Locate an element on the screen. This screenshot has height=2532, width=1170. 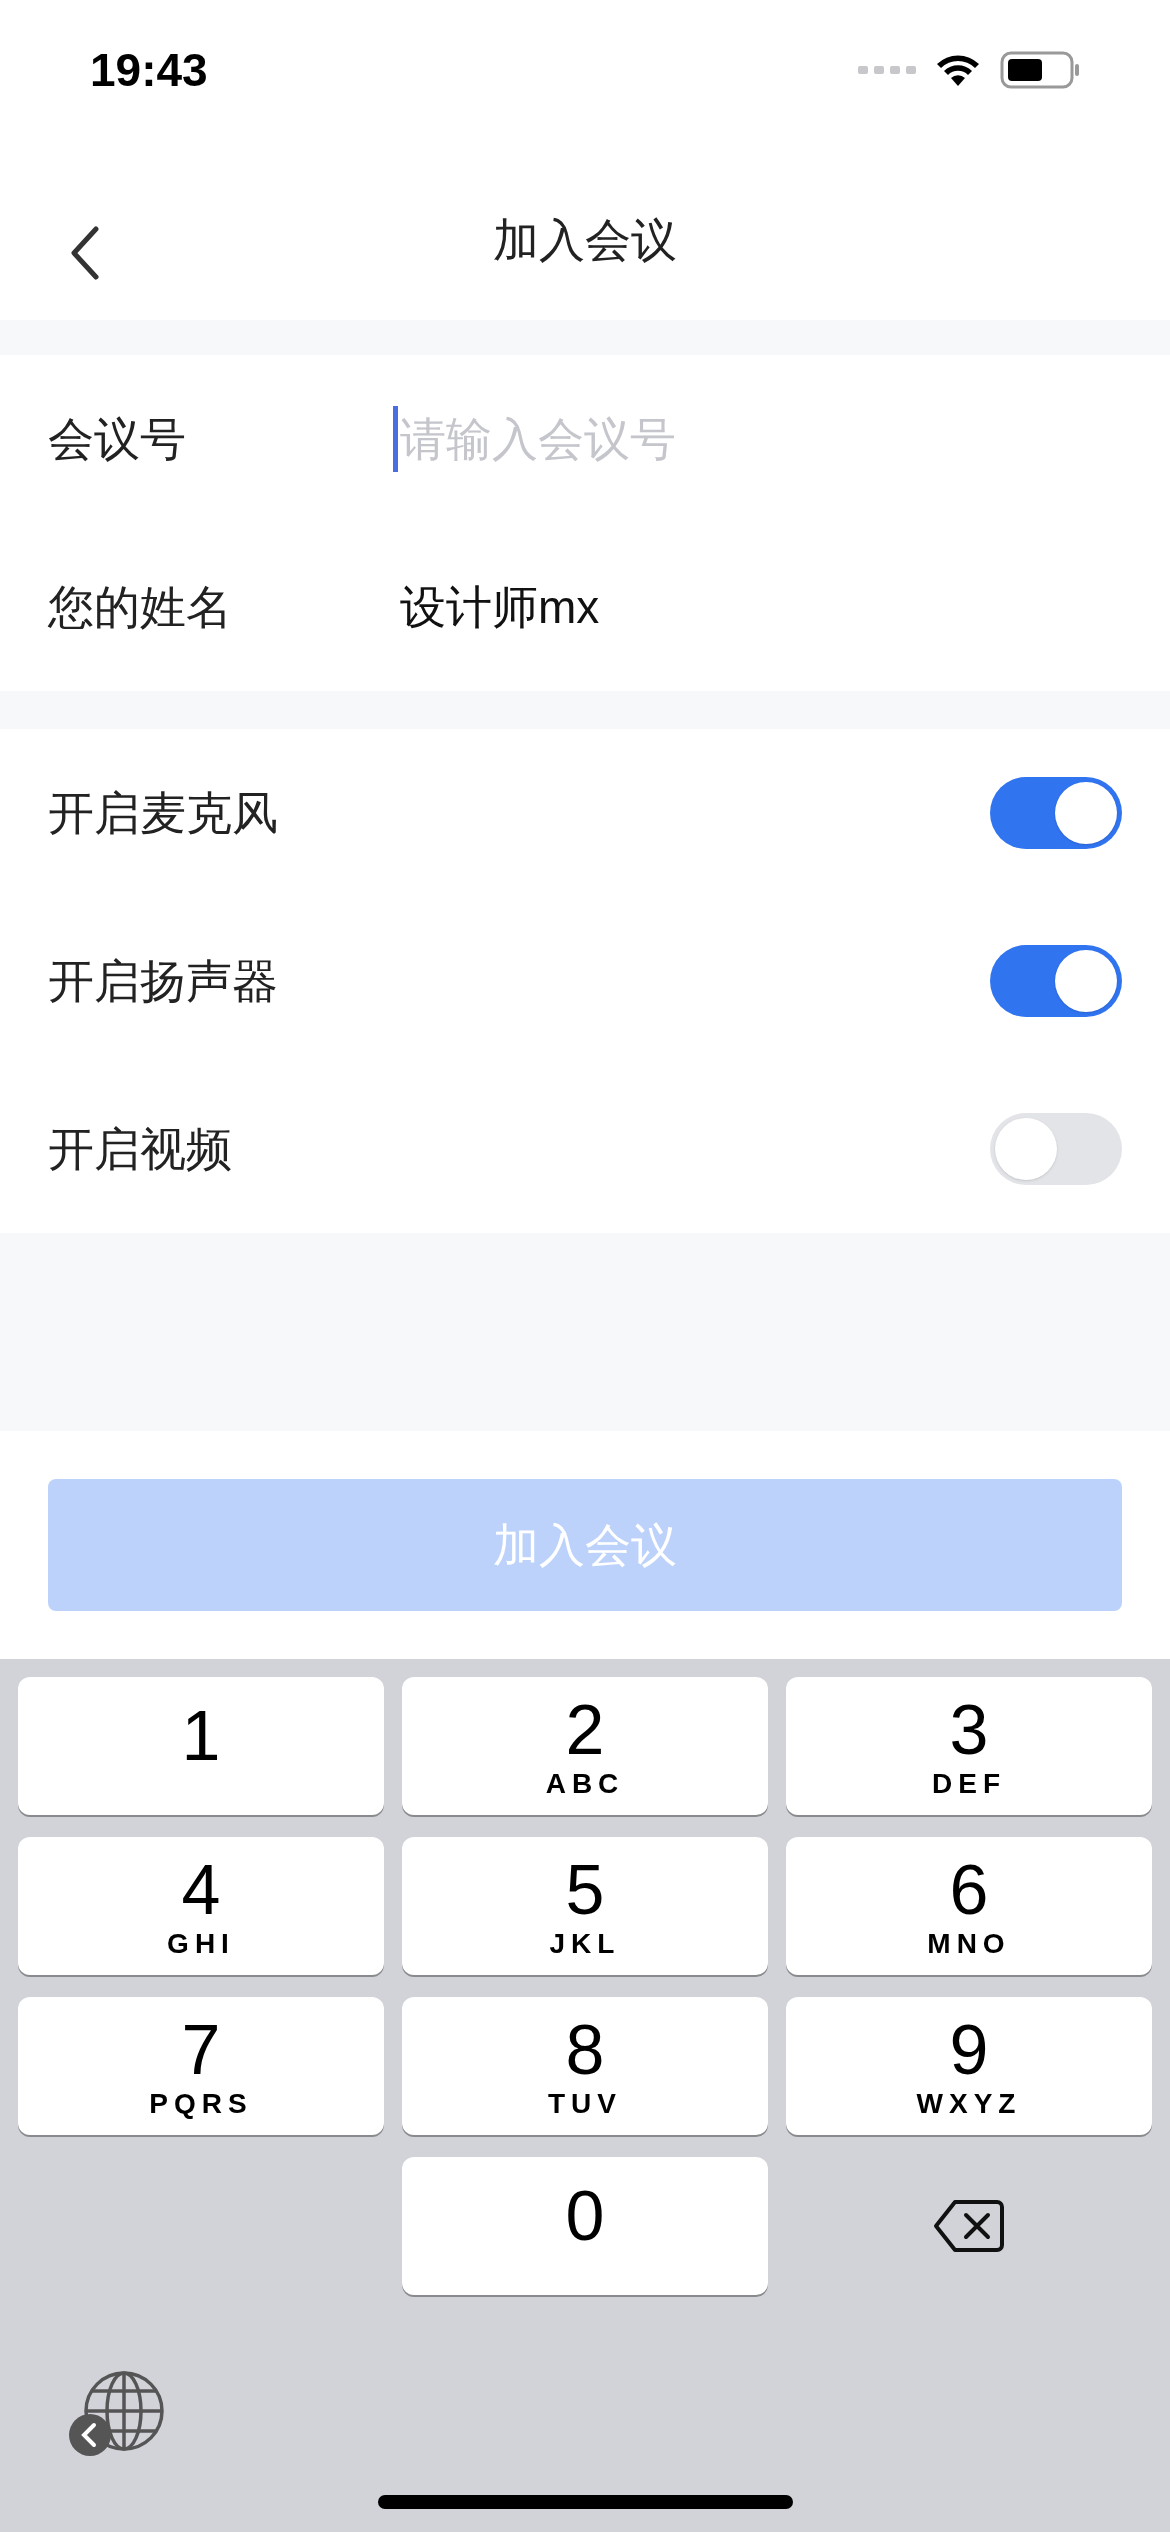
input-field: 请输入会议号 is located at coordinates (760, 439).